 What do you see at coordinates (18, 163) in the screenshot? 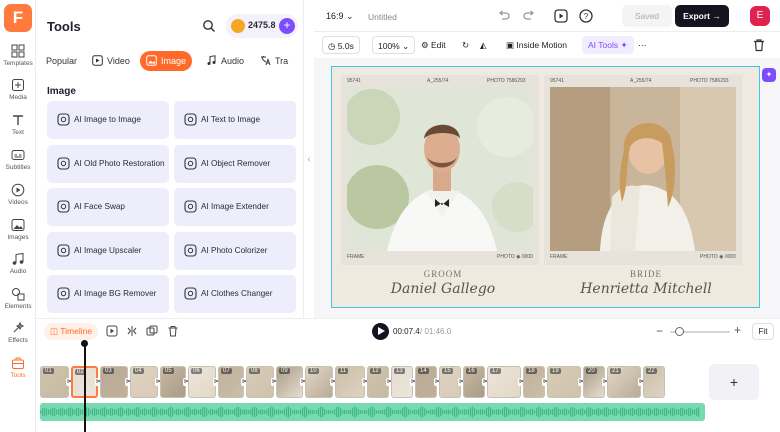
I see `rail-item-subtitles: Subtitles` at bounding box center [18, 163].